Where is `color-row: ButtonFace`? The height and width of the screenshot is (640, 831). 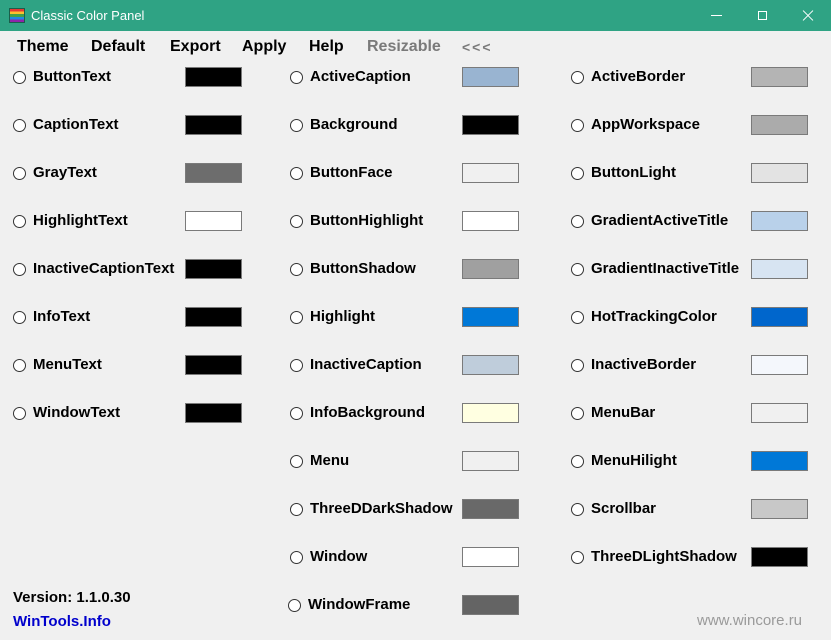
color-row: ButtonFace is located at coordinates (406, 174).